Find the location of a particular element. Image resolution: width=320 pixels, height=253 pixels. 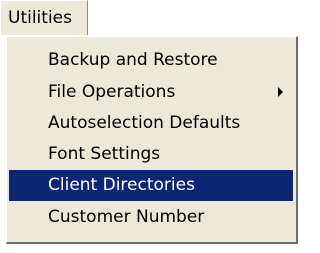

menu-item-file-operations: File Operations is located at coordinates (151, 92).